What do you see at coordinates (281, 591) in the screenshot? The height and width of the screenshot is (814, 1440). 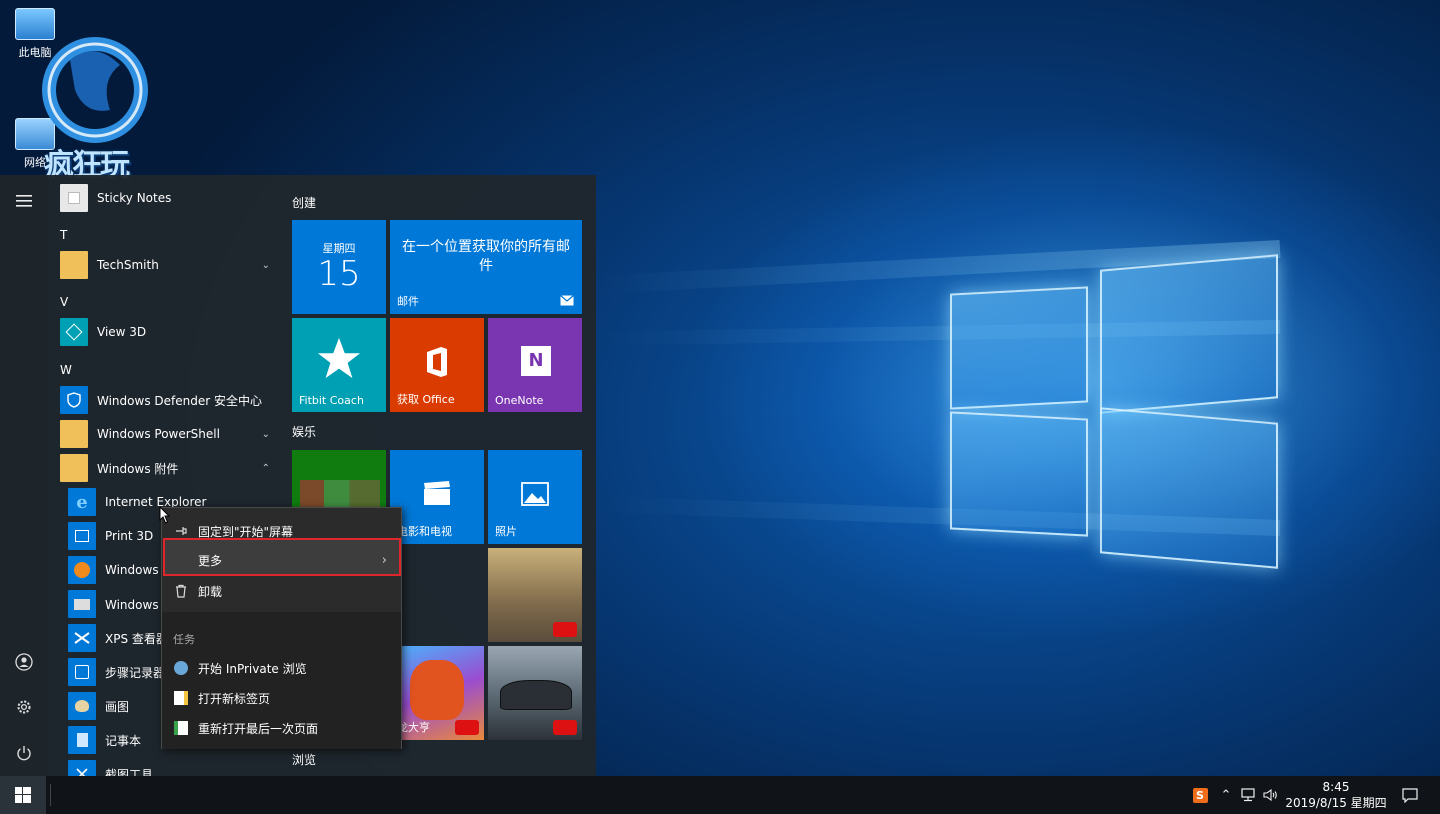 I see `uninstall-item: 卸载` at bounding box center [281, 591].